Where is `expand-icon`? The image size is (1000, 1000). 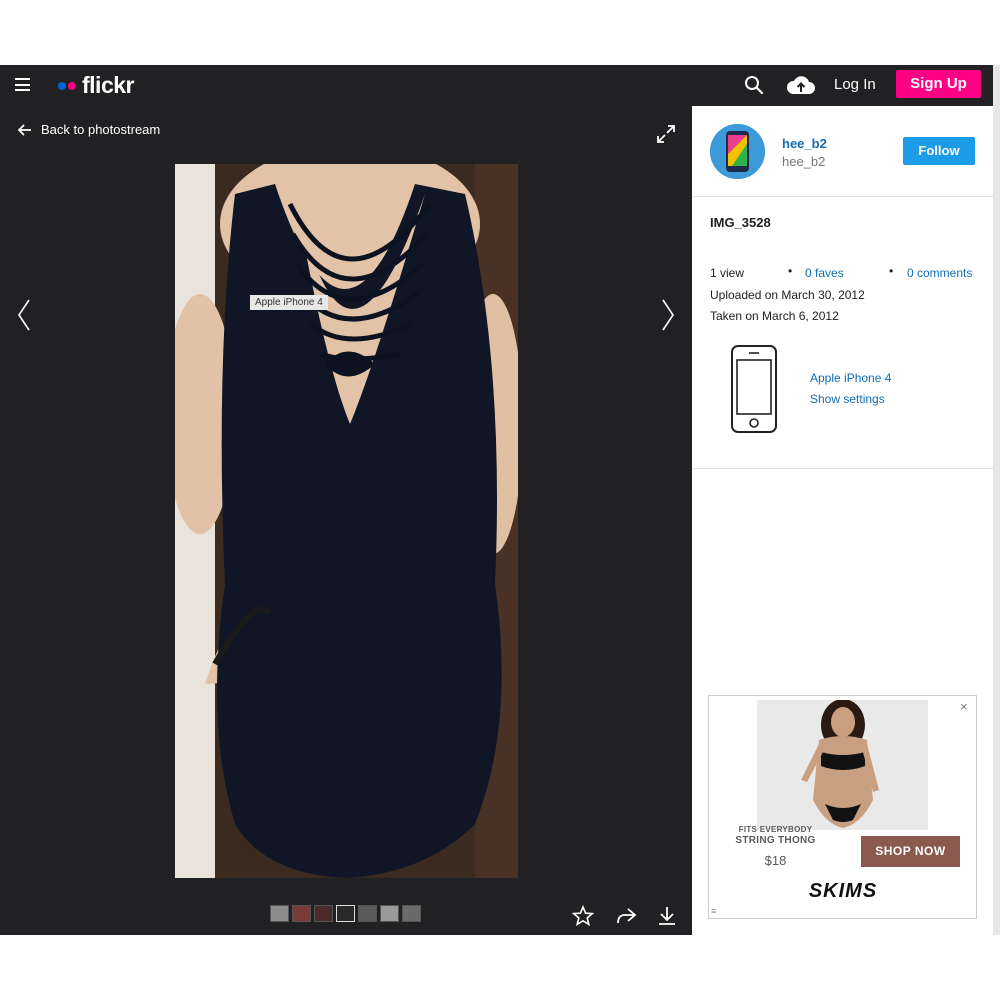
expand-icon is located at coordinates (666, 136).